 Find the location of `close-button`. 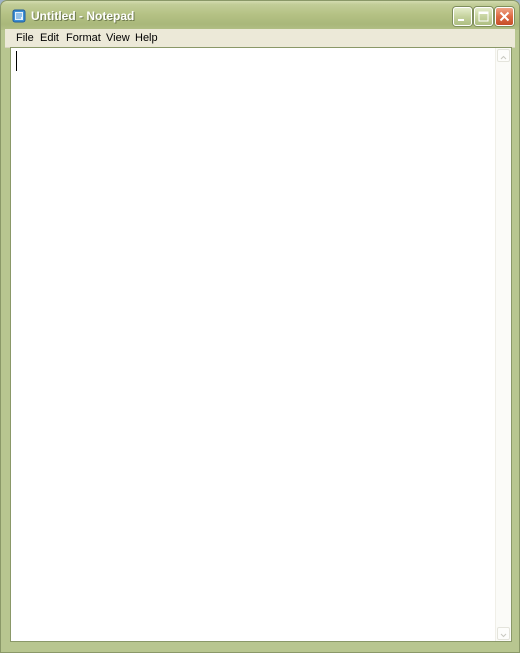

close-button is located at coordinates (504, 16).